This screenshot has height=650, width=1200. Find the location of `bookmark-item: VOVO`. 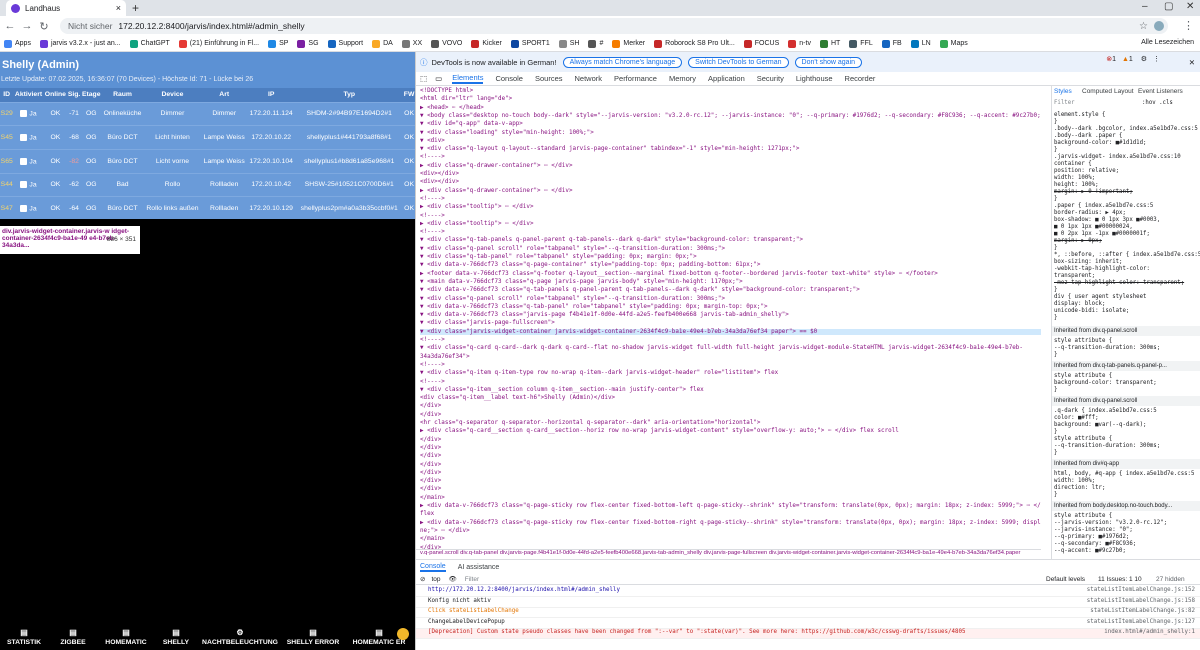

bookmark-item: VOVO is located at coordinates (446, 43).